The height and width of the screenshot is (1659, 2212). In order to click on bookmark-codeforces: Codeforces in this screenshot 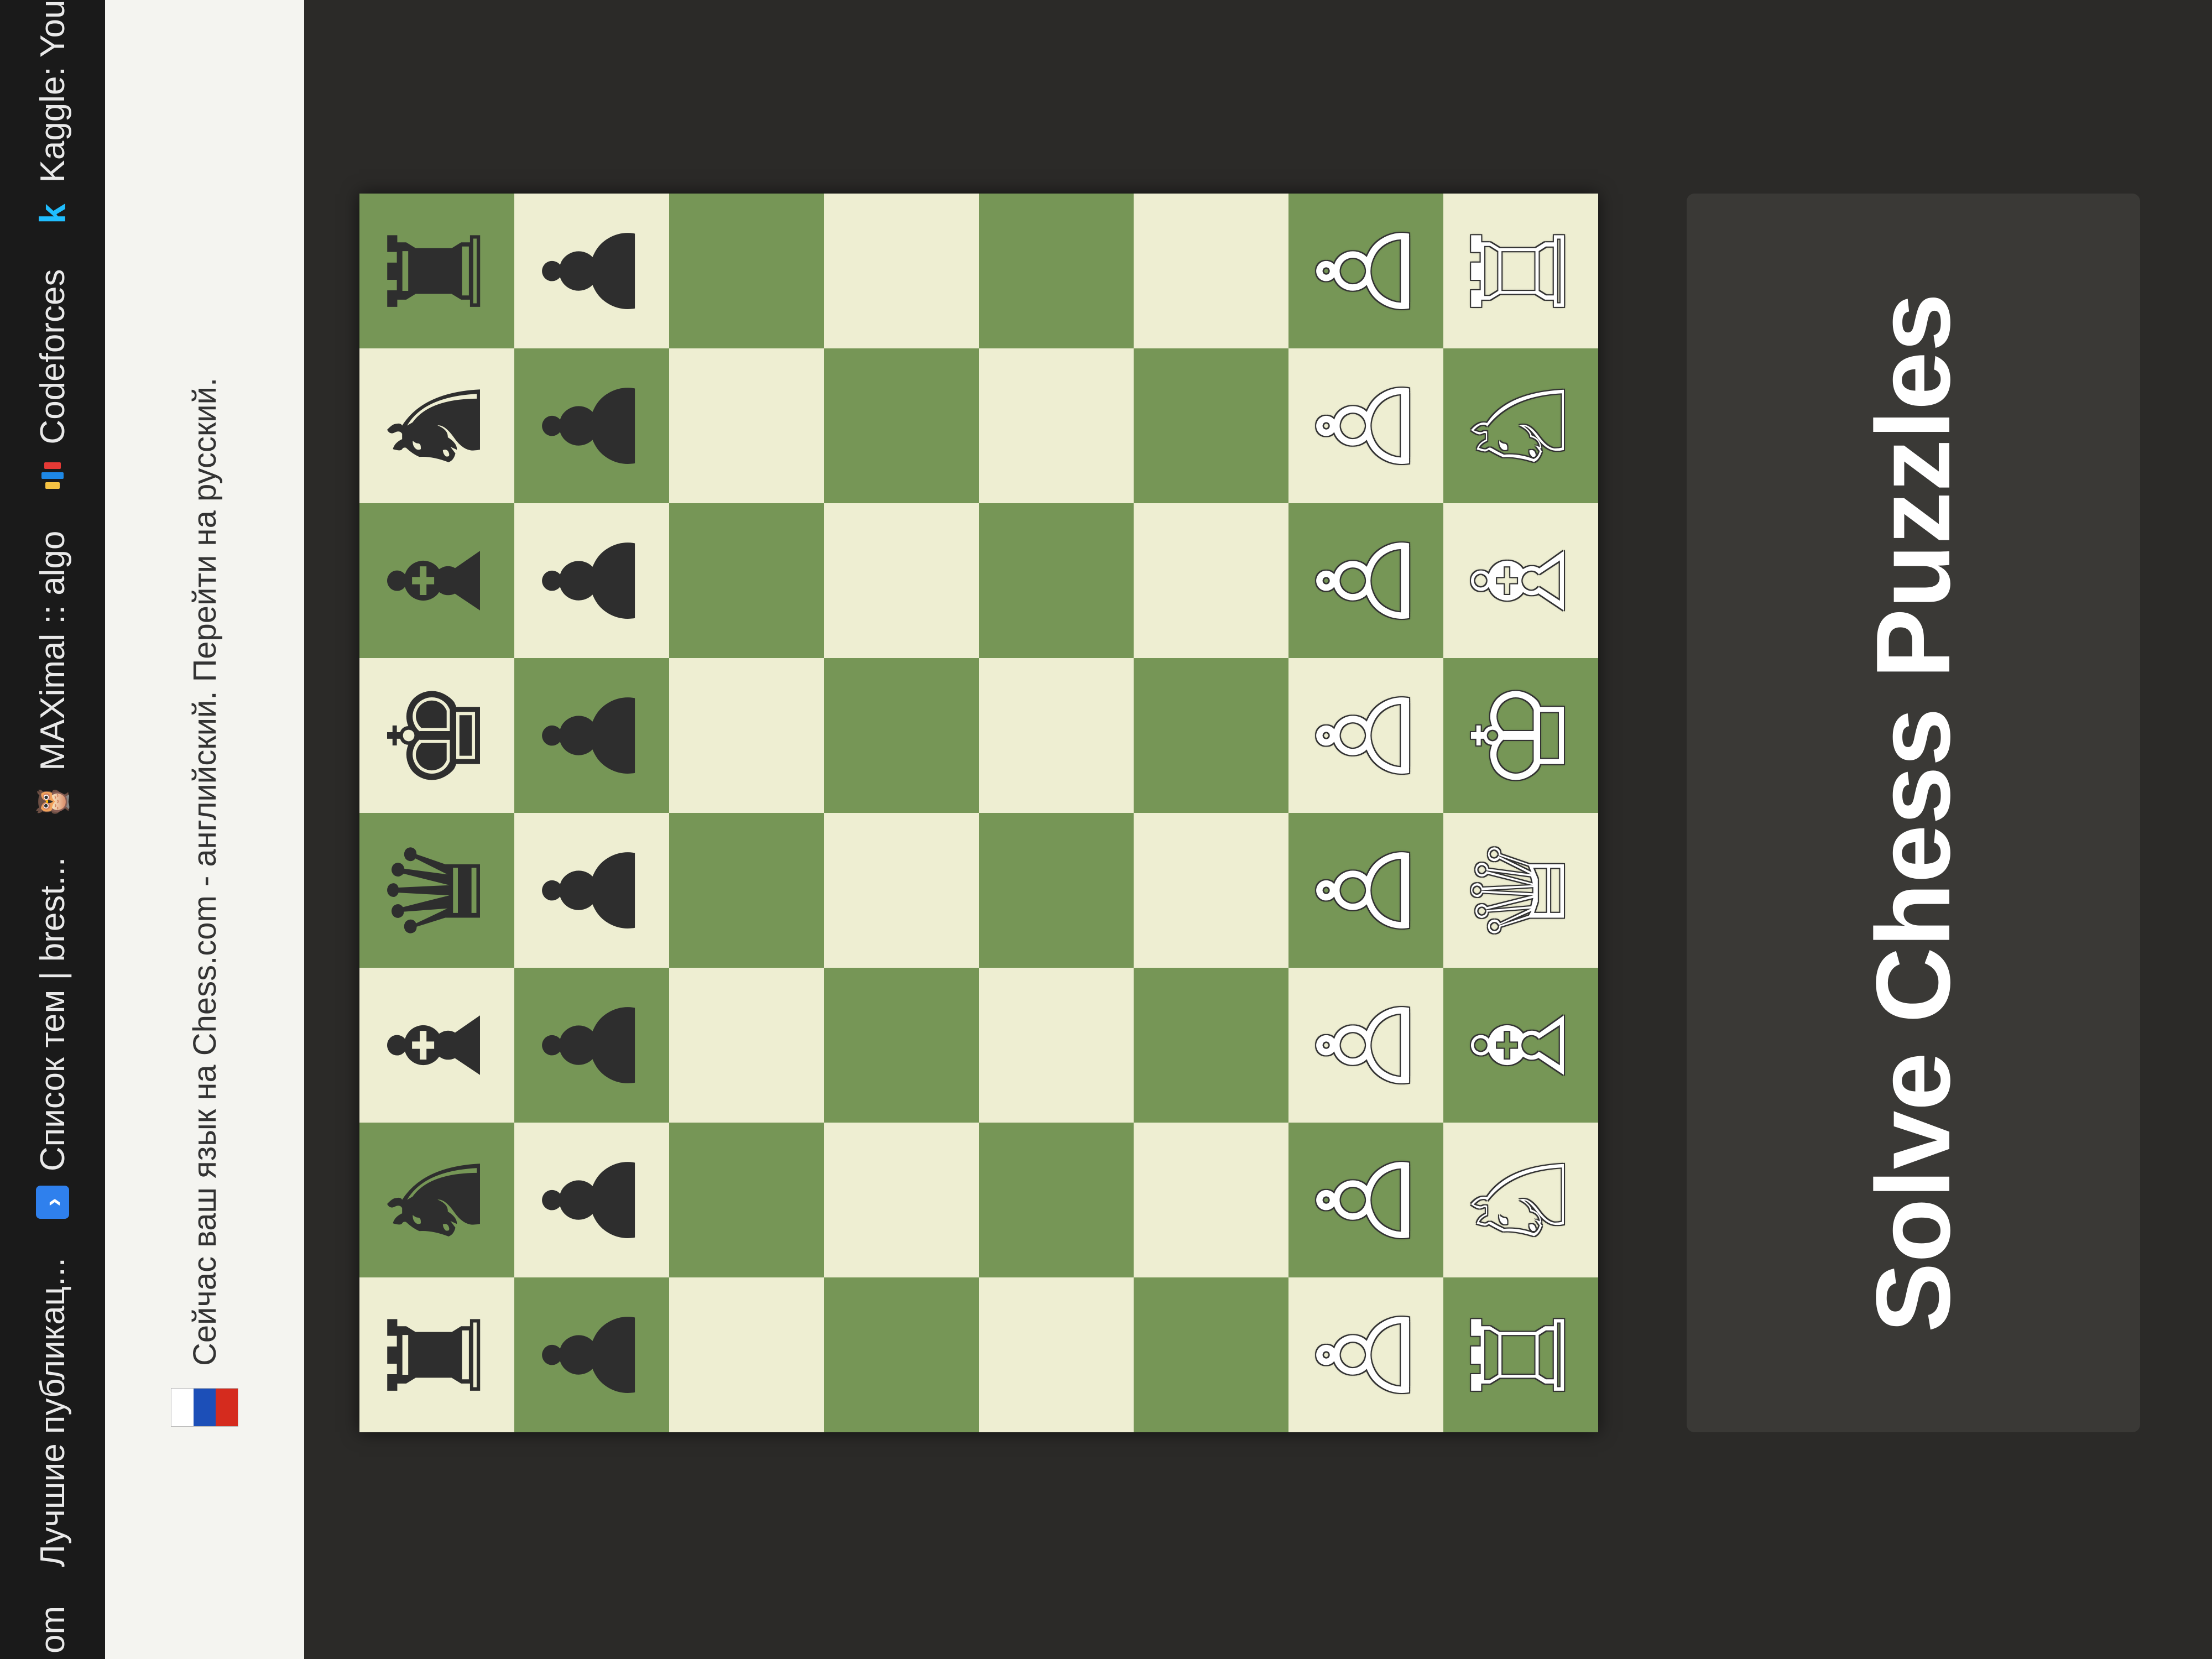, I will do `click(53, 381)`.